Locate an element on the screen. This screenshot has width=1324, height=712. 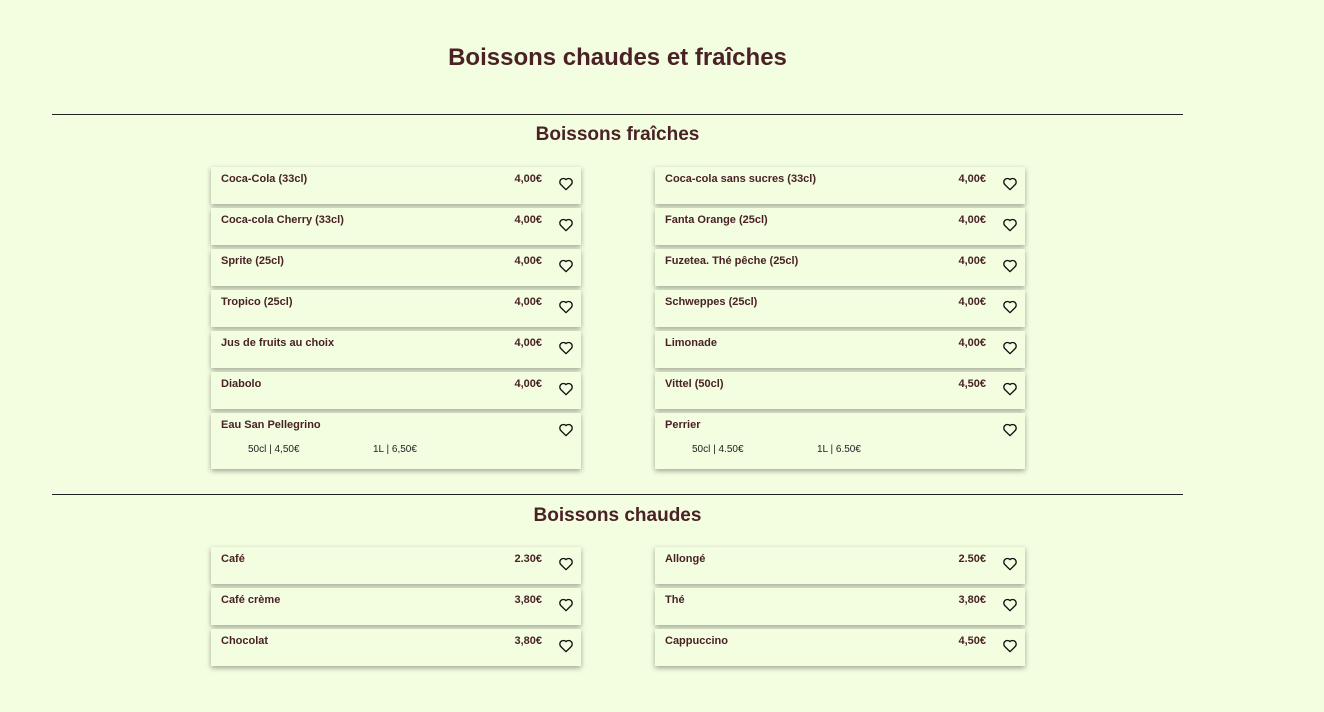
item-name: Allongé is located at coordinates (685, 559).